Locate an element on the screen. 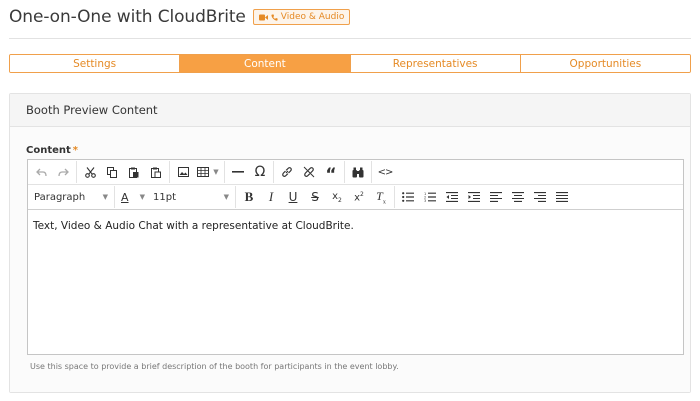 This screenshot has height=401, width=700. paste-text-button is located at coordinates (156, 172).